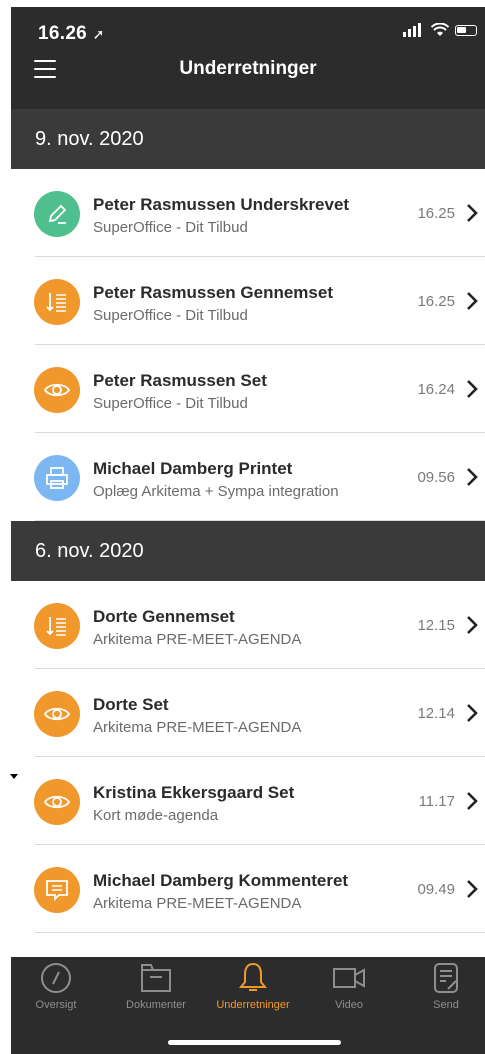  What do you see at coordinates (253, 976) in the screenshot?
I see `bell-icon` at bounding box center [253, 976].